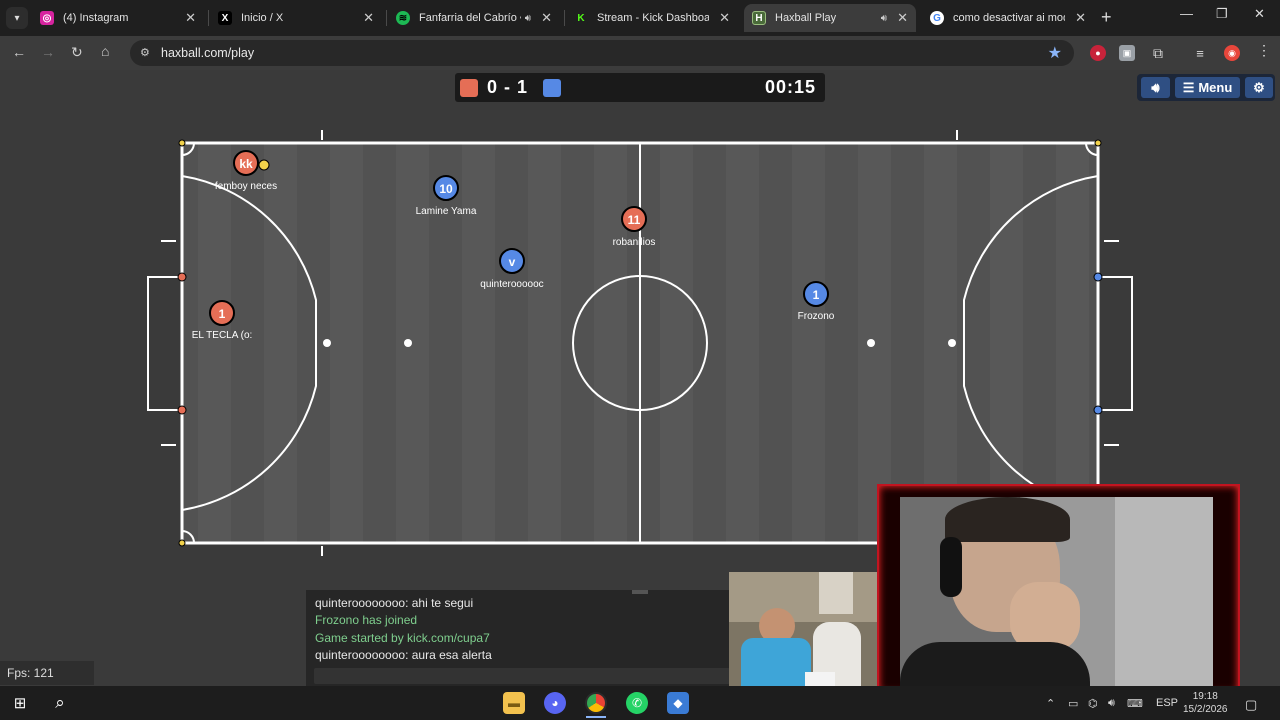 The image size is (1280, 720). Describe the element at coordinates (402, 638) in the screenshot. I see `chat-system-message: Game started by kick.com/cupa7` at that location.